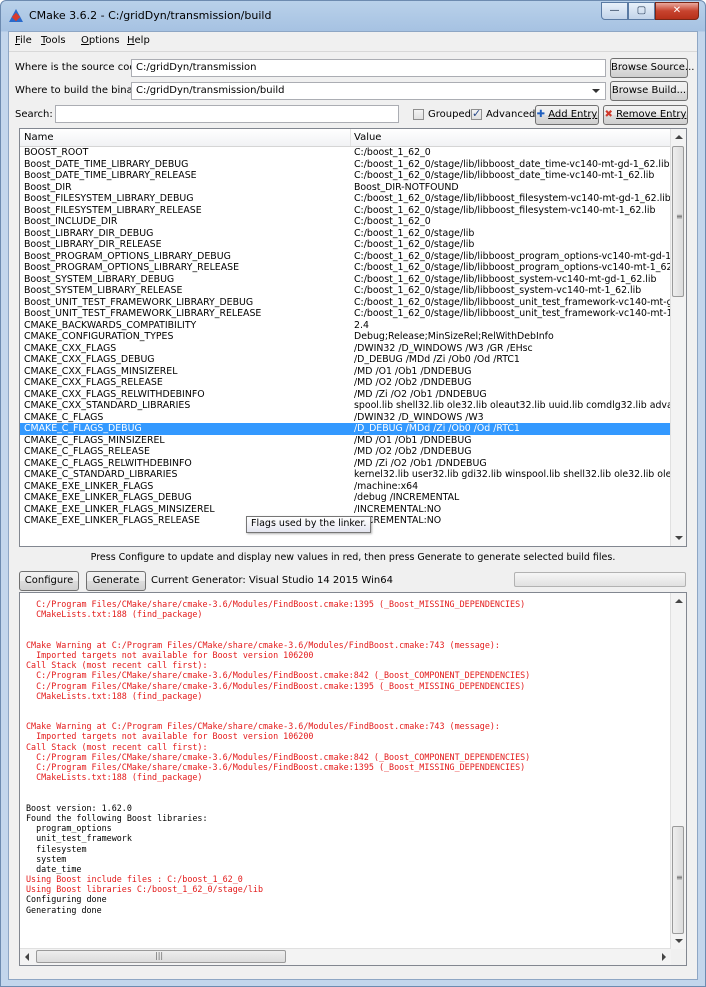 The height and width of the screenshot is (987, 706). I want to click on generate-button: Generate, so click(116, 581).